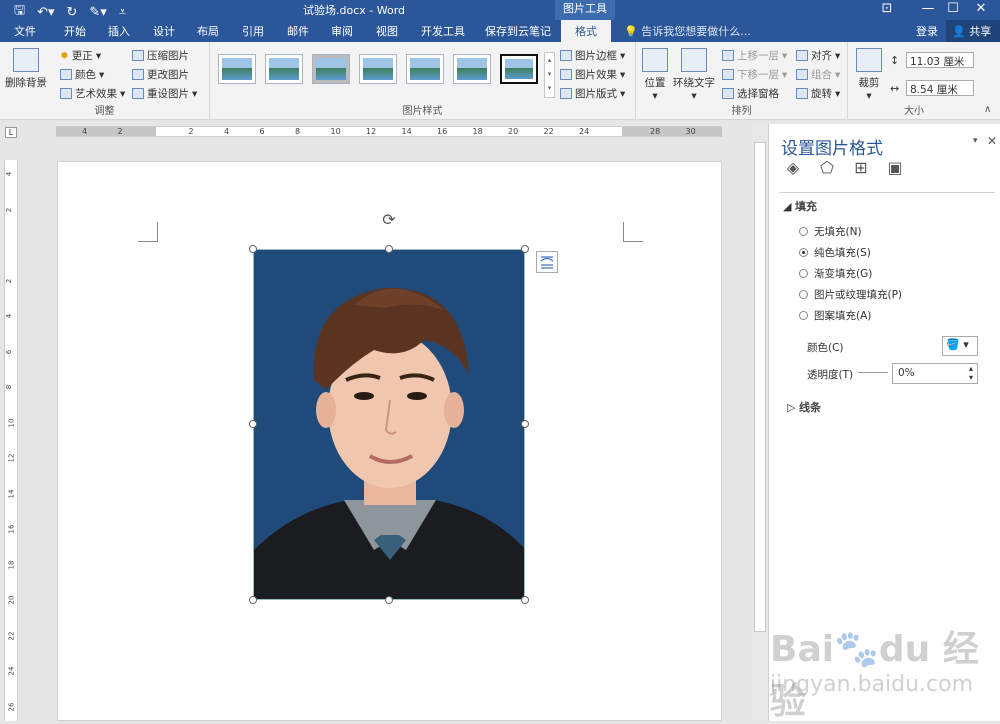 This screenshot has width=1000, height=724. What do you see at coordinates (160, 74) in the screenshot?
I see `change-picture-button: 更改图片` at bounding box center [160, 74].